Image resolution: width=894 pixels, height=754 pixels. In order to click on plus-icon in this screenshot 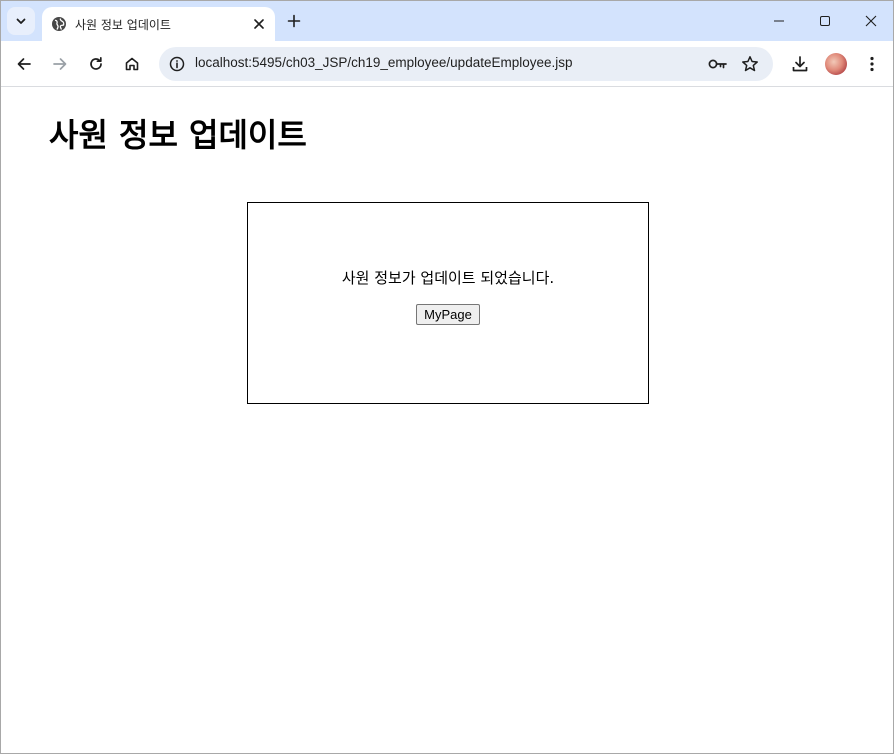, I will do `click(294, 21)`.